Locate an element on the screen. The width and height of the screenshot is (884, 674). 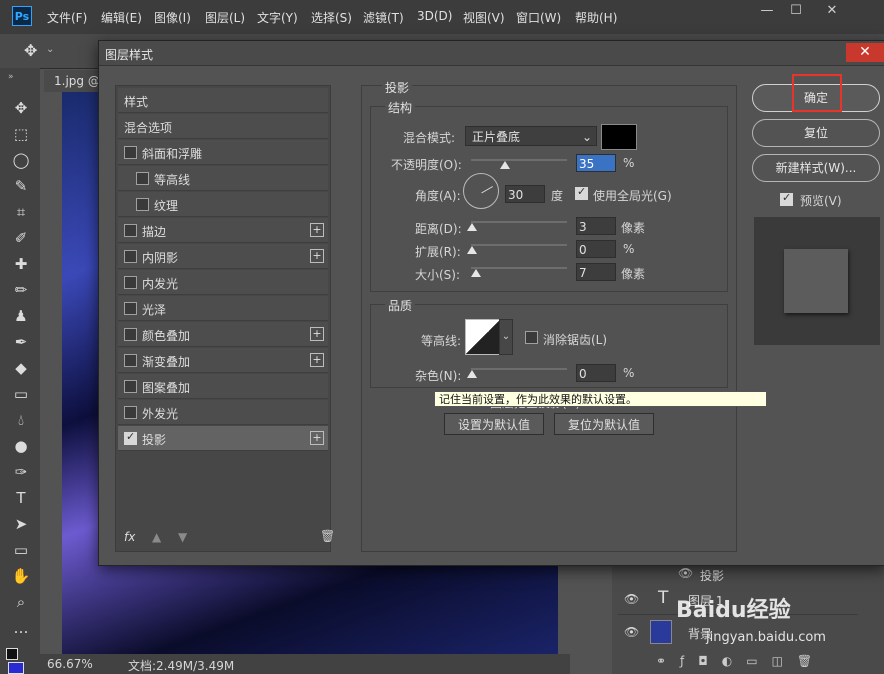
menu-layer: 图层(L) is located at coordinates (225, 17).